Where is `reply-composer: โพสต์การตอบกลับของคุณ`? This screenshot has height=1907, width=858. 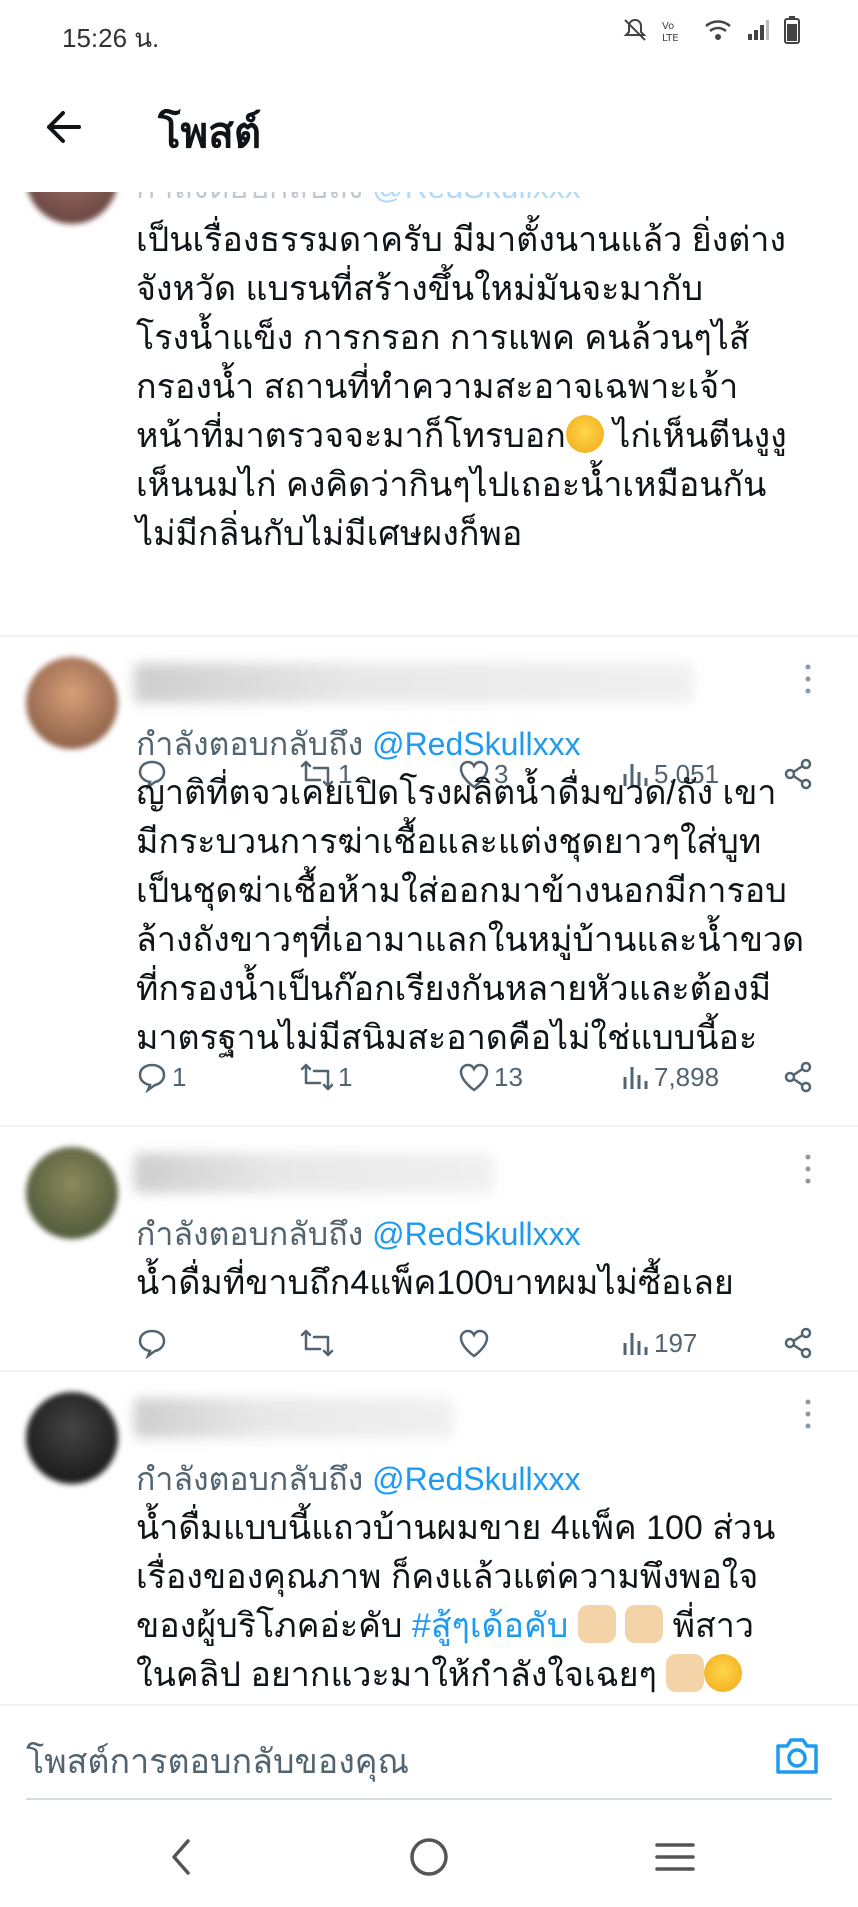
reply-composer: โพสต์การตอบกลับของคุณ is located at coordinates (429, 1755).